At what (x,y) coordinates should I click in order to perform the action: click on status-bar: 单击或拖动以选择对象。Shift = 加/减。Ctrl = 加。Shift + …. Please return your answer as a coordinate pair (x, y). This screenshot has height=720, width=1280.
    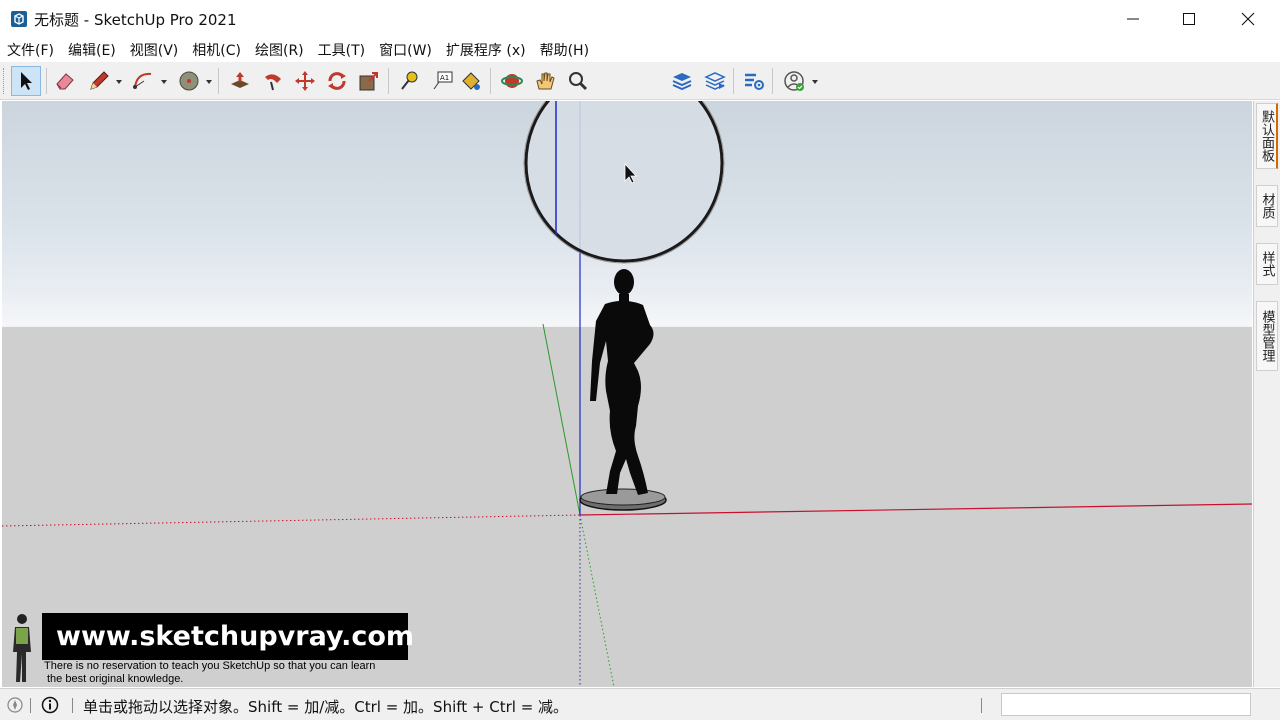
    Looking at the image, I should click on (640, 704).